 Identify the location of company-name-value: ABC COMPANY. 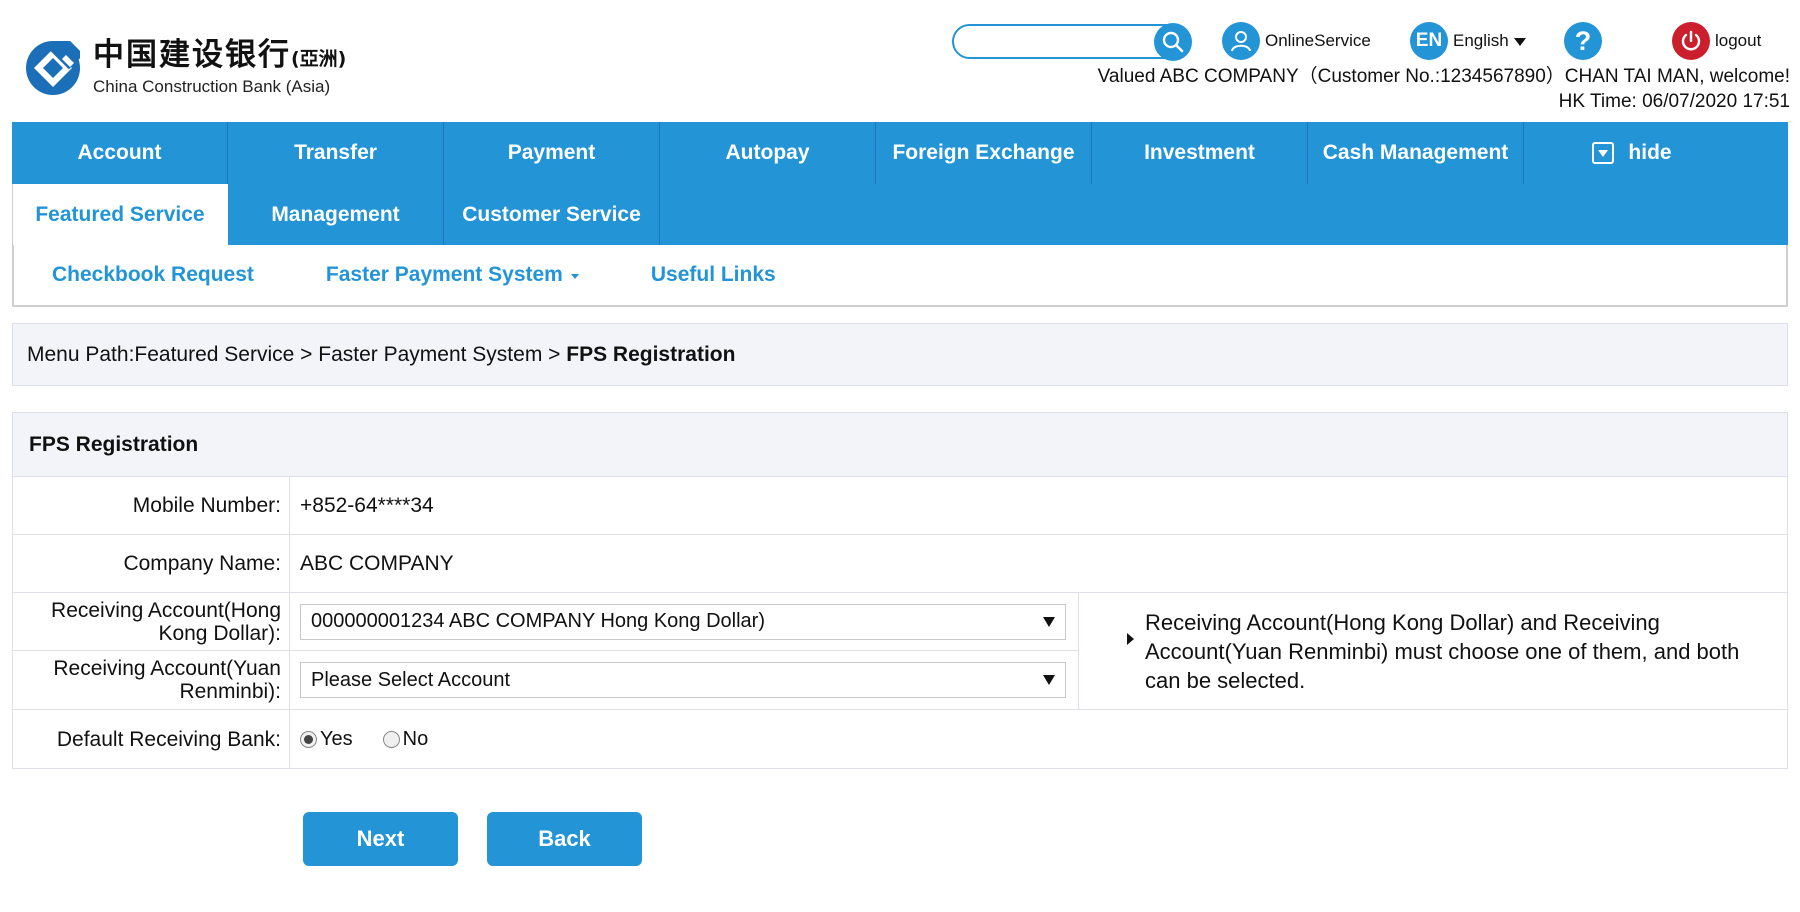
(377, 563).